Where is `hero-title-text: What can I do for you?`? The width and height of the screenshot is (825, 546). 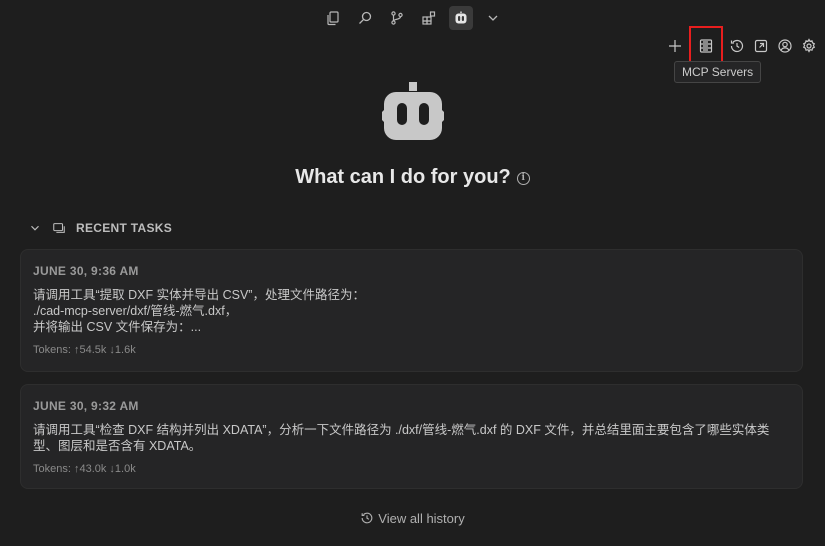 hero-title-text: What can I do for you? is located at coordinates (403, 177).